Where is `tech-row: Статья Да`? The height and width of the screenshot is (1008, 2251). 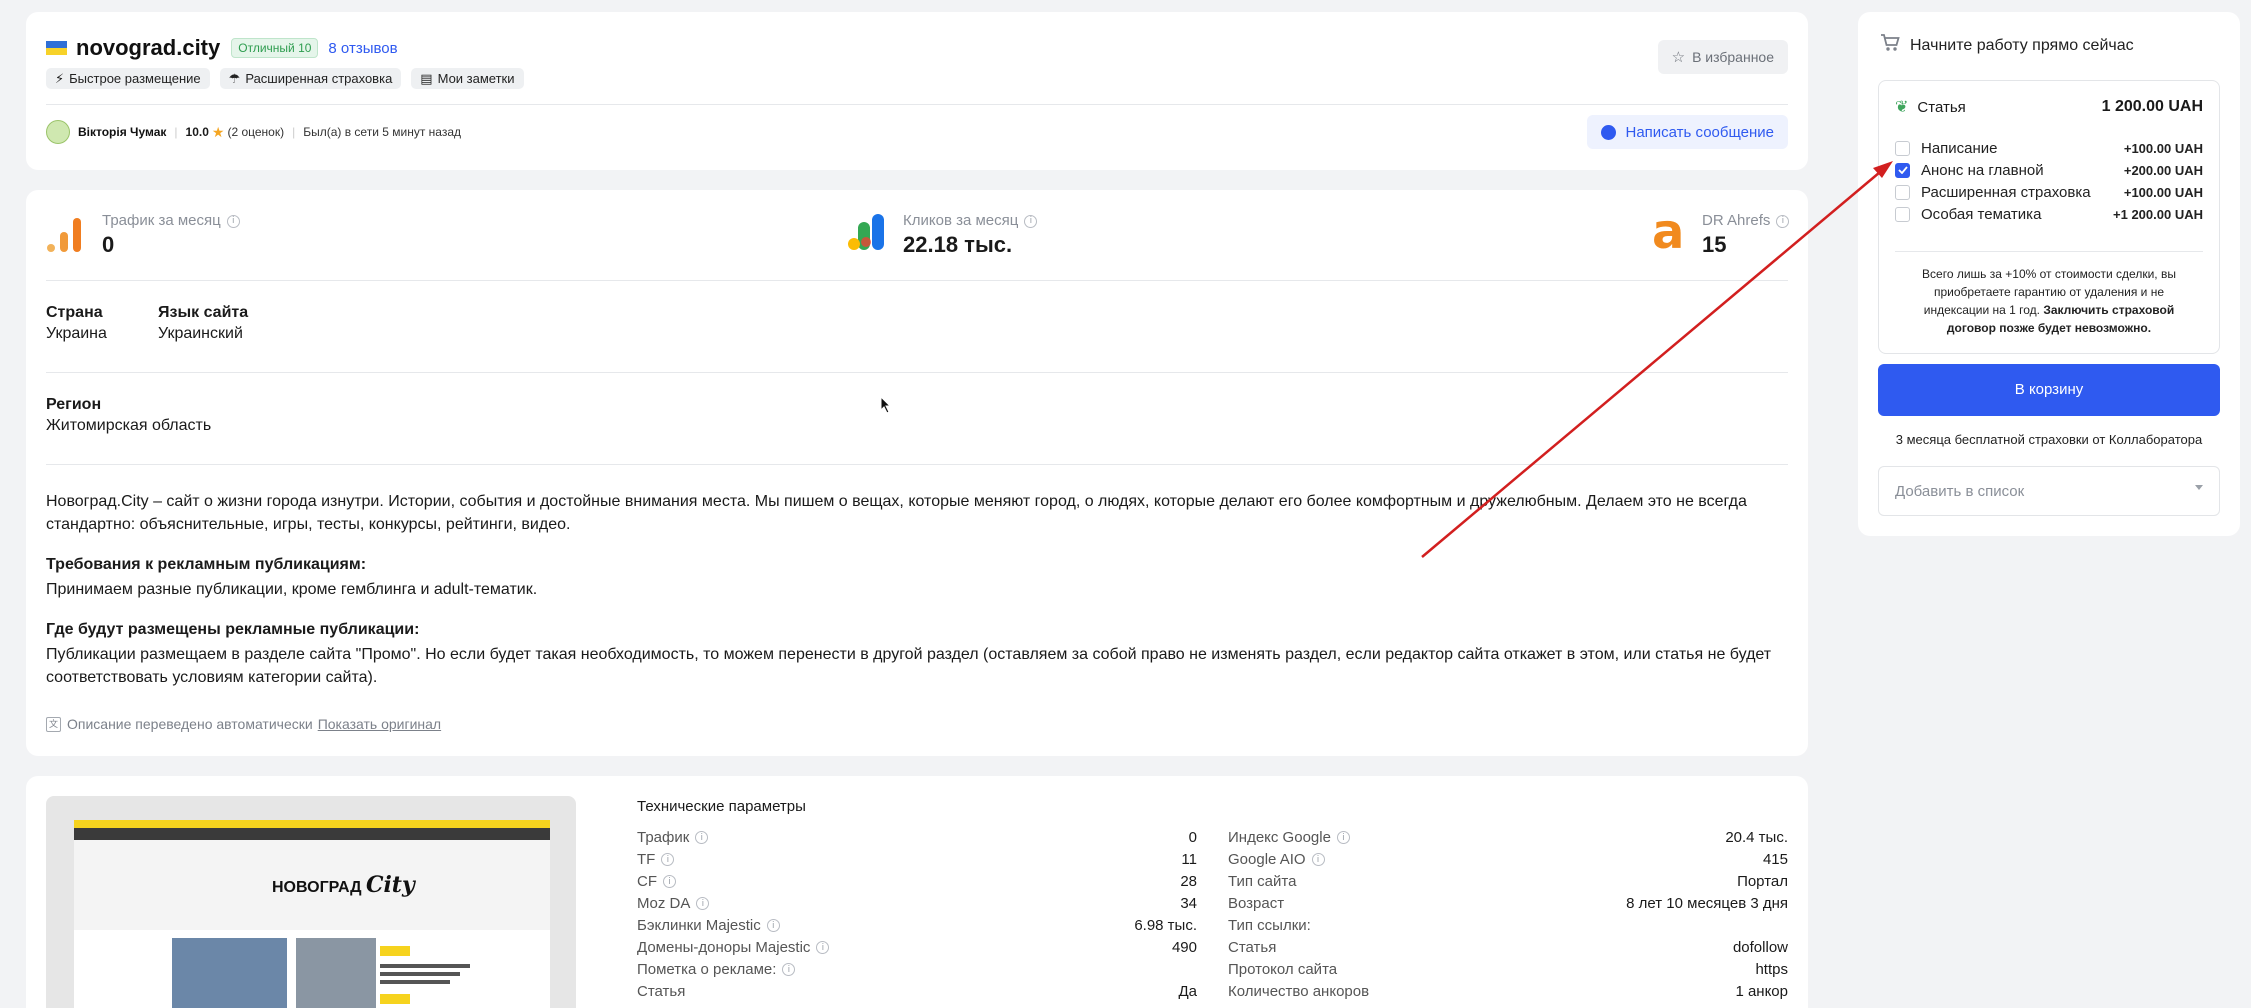 tech-row: Статья Да is located at coordinates (917, 991).